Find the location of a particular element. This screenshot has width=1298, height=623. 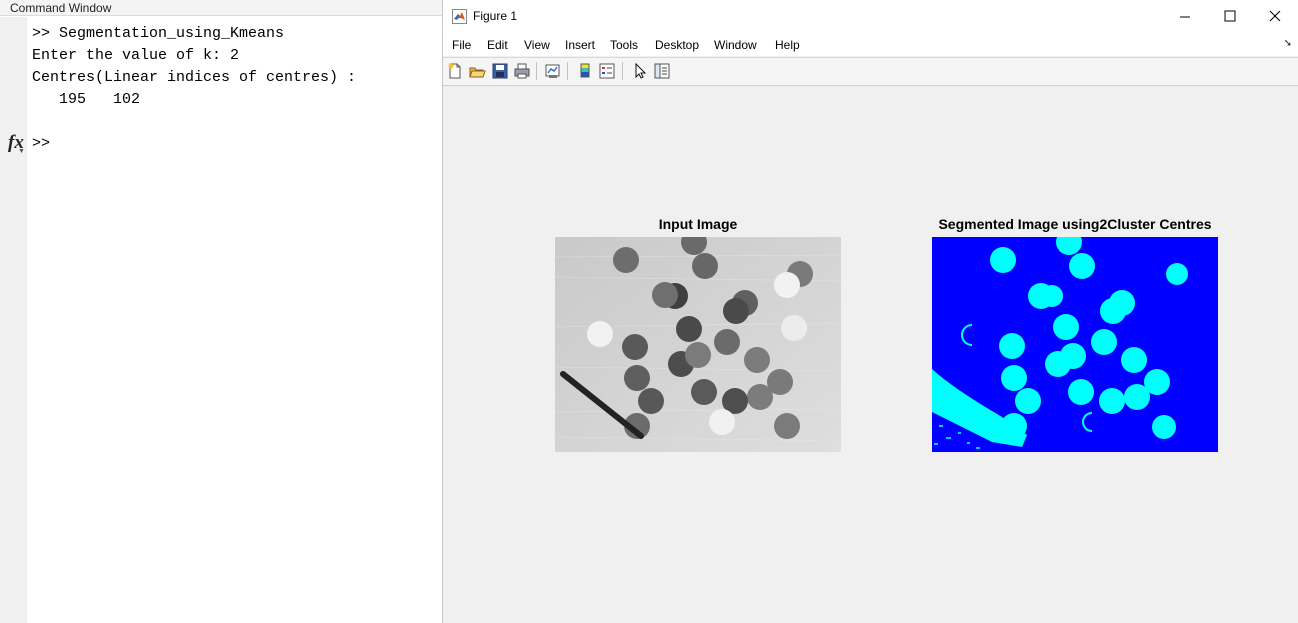

new-figure-icon is located at coordinates (455, 71).